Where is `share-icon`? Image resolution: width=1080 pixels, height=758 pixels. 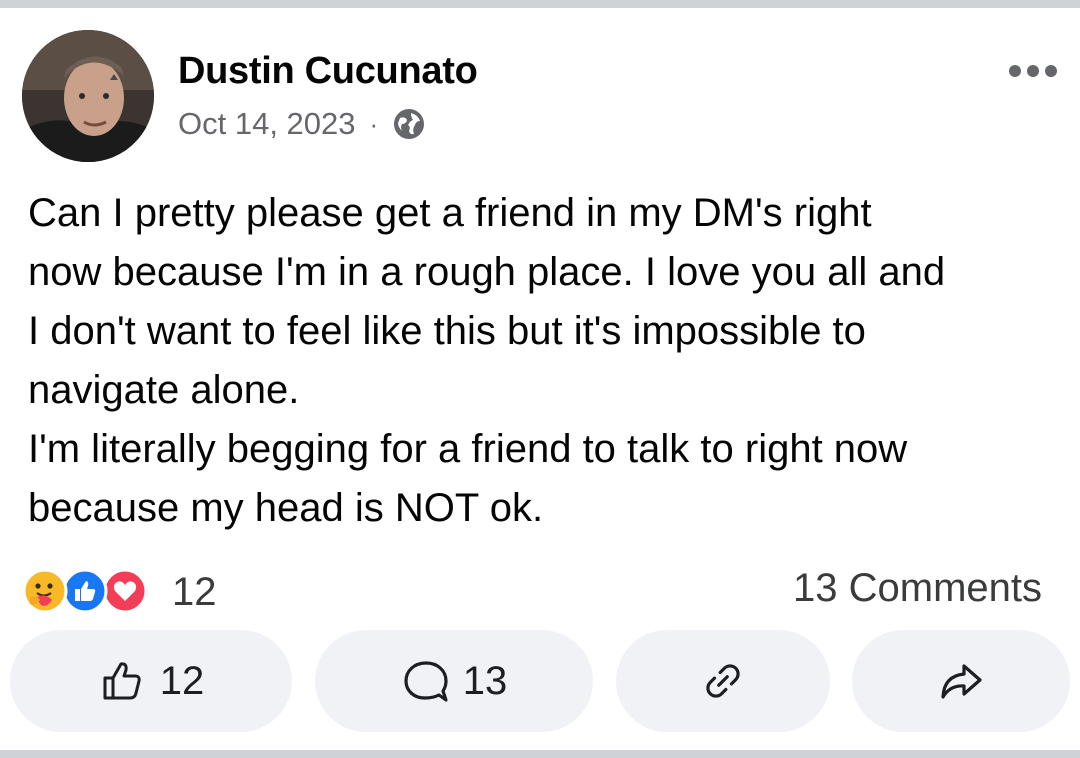
share-icon is located at coordinates (961, 681).